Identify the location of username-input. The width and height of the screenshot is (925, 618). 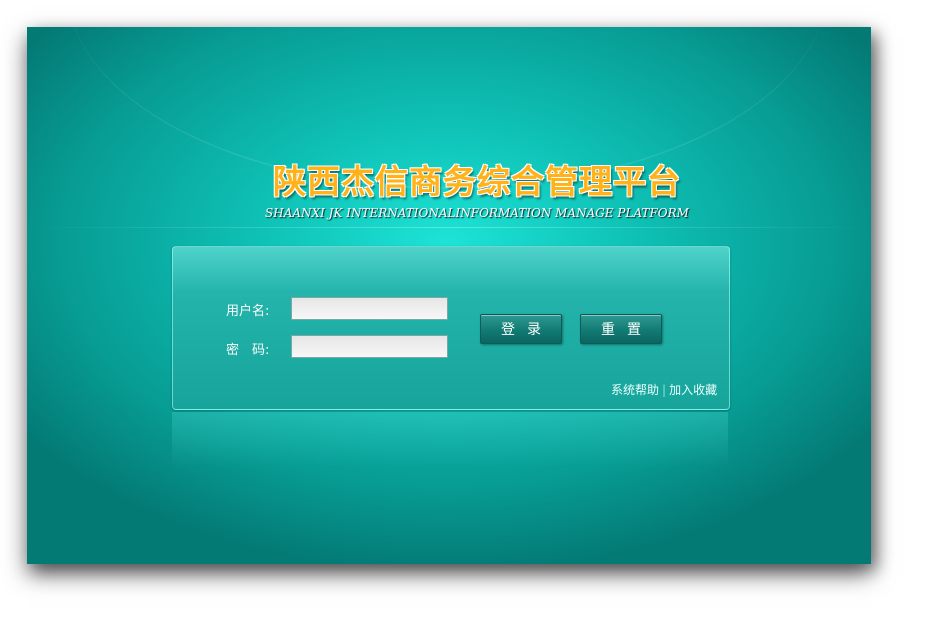
(369, 308).